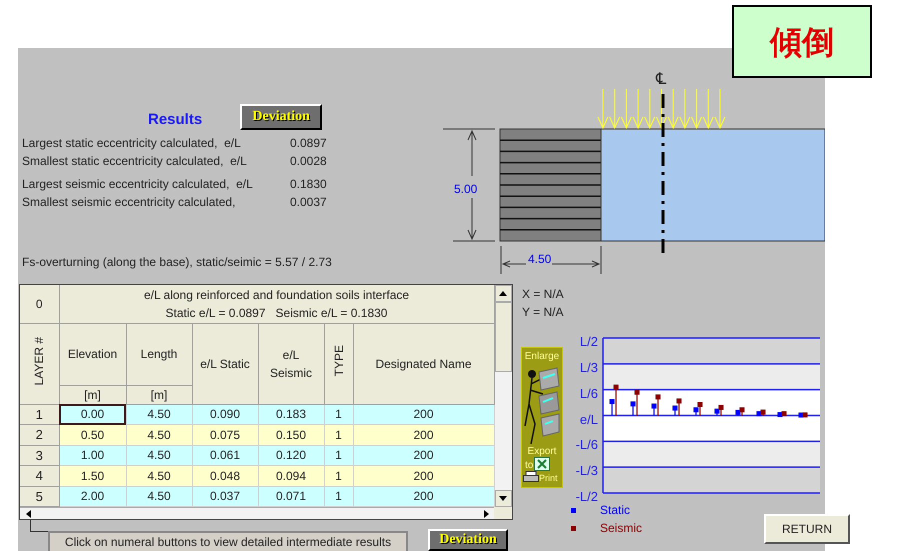  What do you see at coordinates (543, 312) in the screenshot?
I see `y-coordinate: Y = N/A` at bounding box center [543, 312].